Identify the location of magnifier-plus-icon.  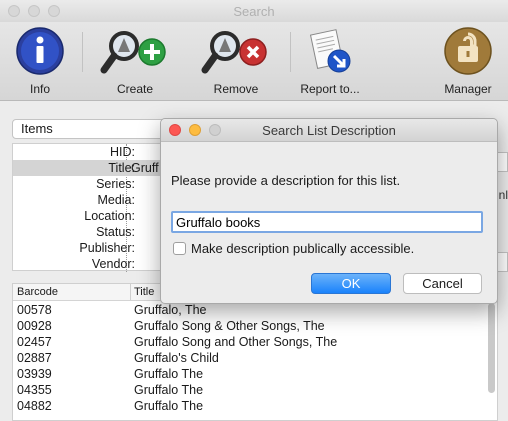
(133, 52).